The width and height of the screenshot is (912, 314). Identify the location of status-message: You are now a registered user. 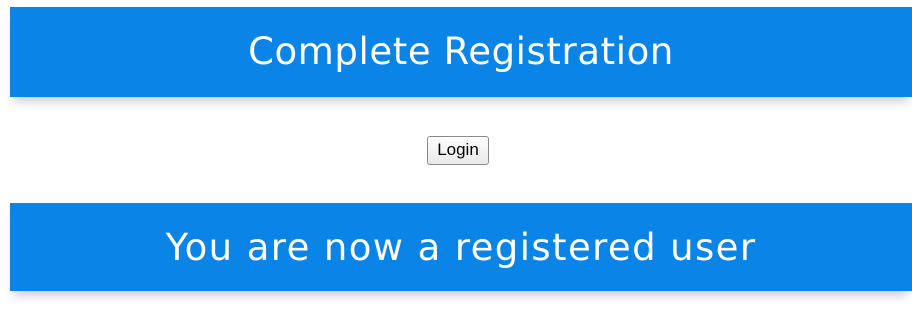
(461, 247).